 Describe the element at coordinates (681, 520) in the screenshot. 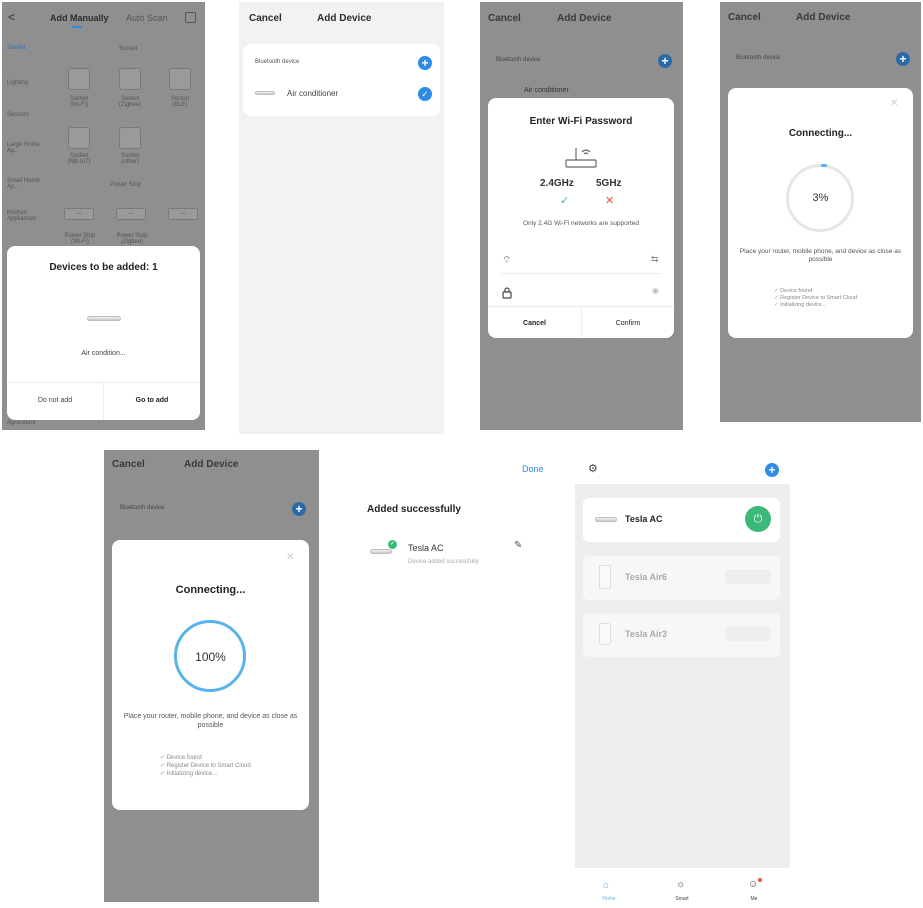

I see `device-card-tesla-ac: Tesla AC ⏻` at that location.